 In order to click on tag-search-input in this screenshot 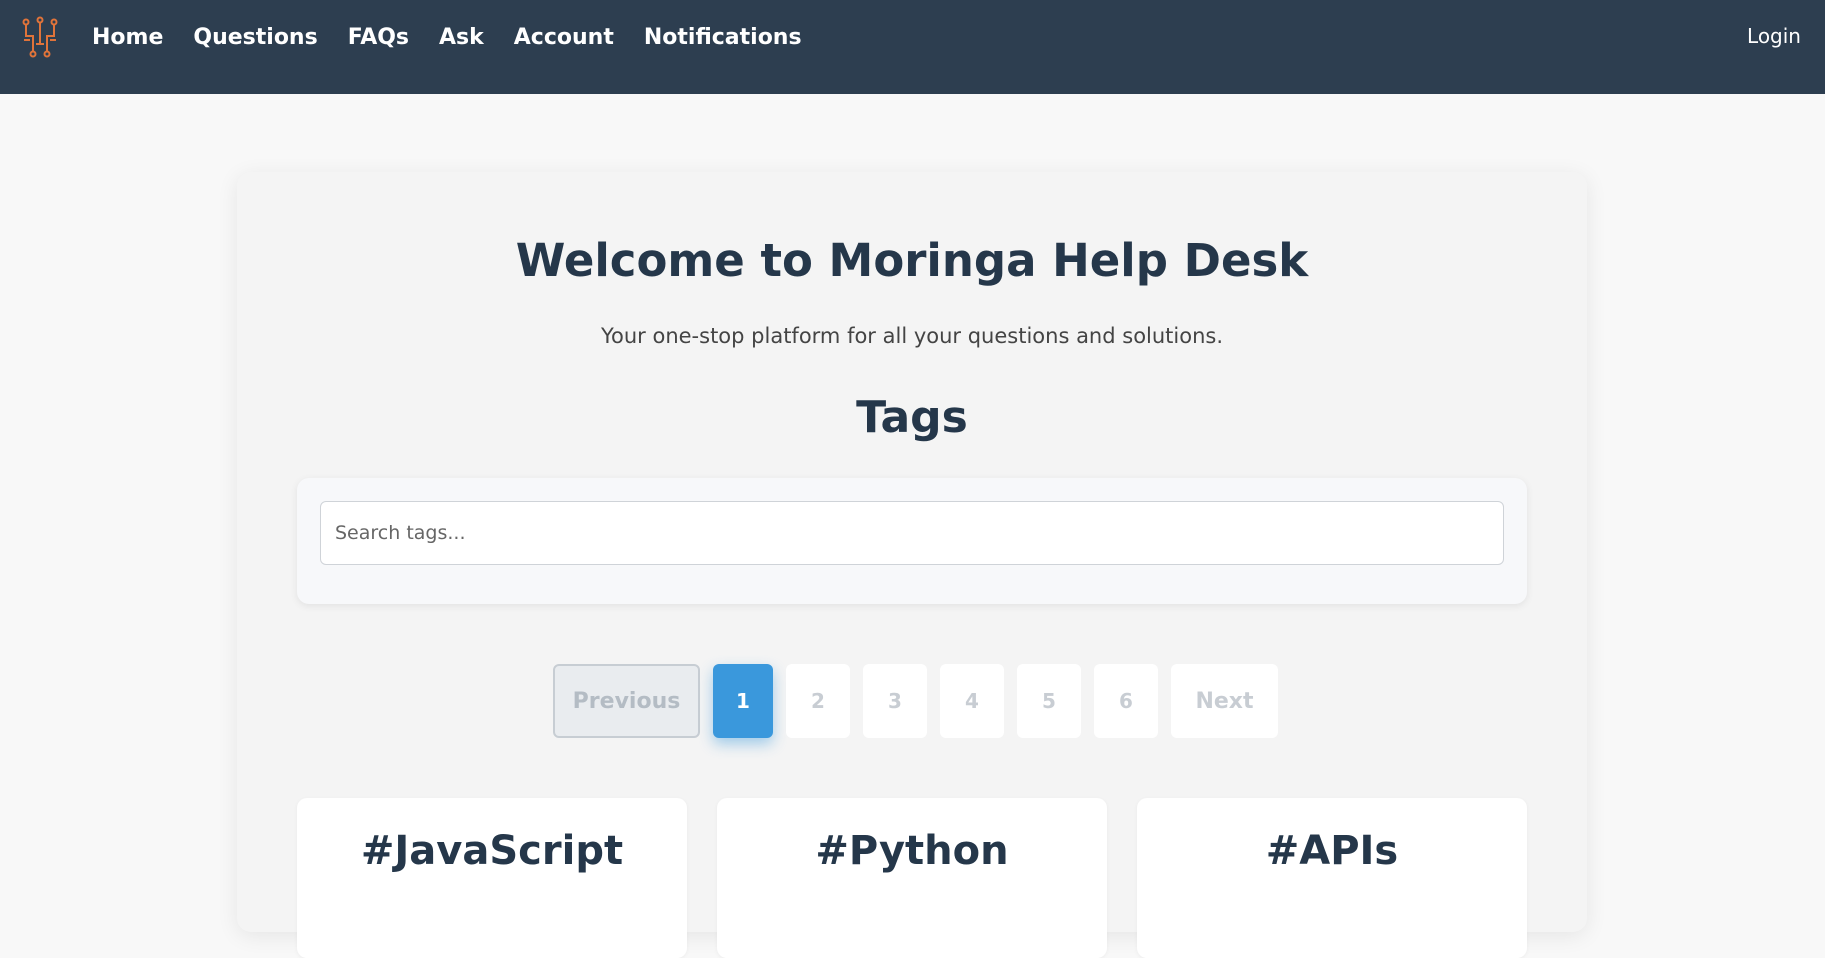, I will do `click(912, 533)`.